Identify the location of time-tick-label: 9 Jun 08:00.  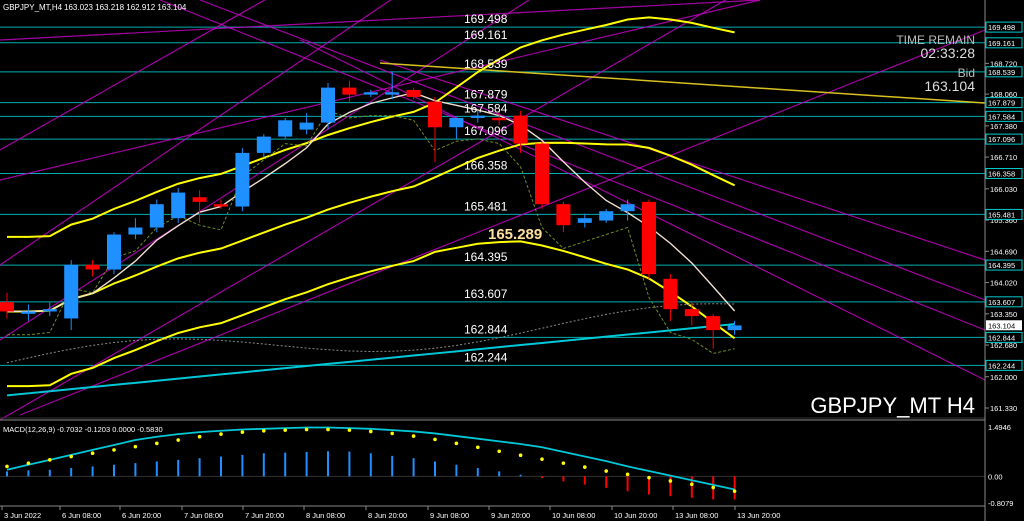
(449, 515).